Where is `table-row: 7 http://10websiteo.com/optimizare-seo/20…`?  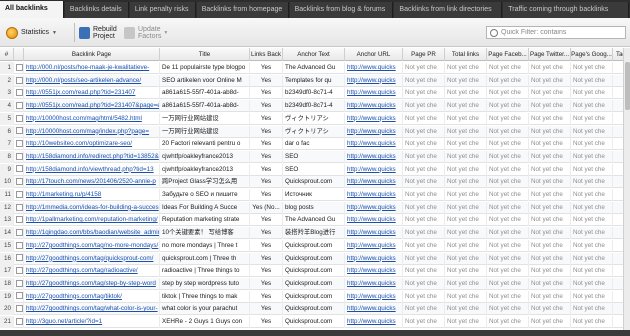
table-row: 7 http://10websiteo.com/optimizare-seo/20… is located at coordinates (315, 144).